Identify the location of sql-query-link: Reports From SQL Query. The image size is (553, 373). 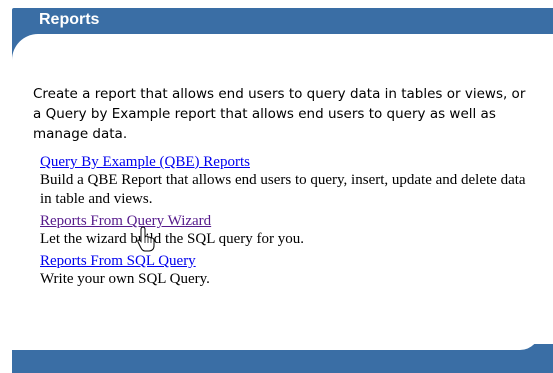
(290, 261).